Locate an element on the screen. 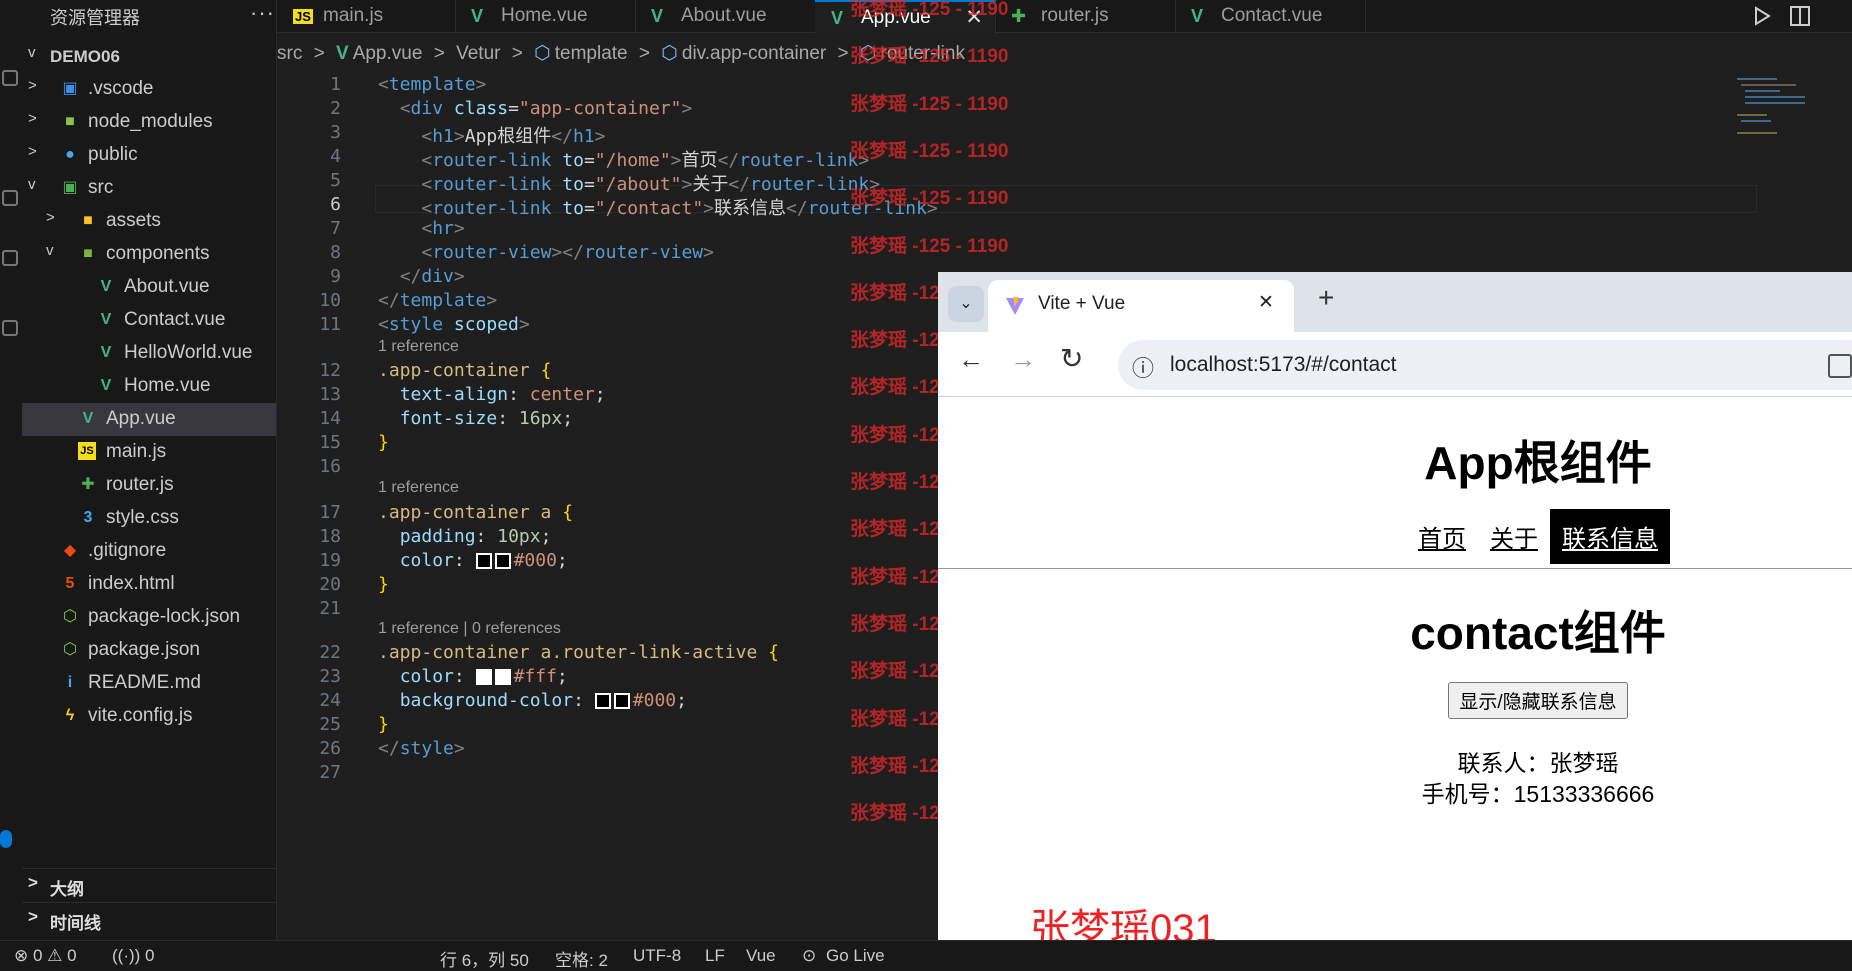  code-line: } is located at coordinates (383, 584).